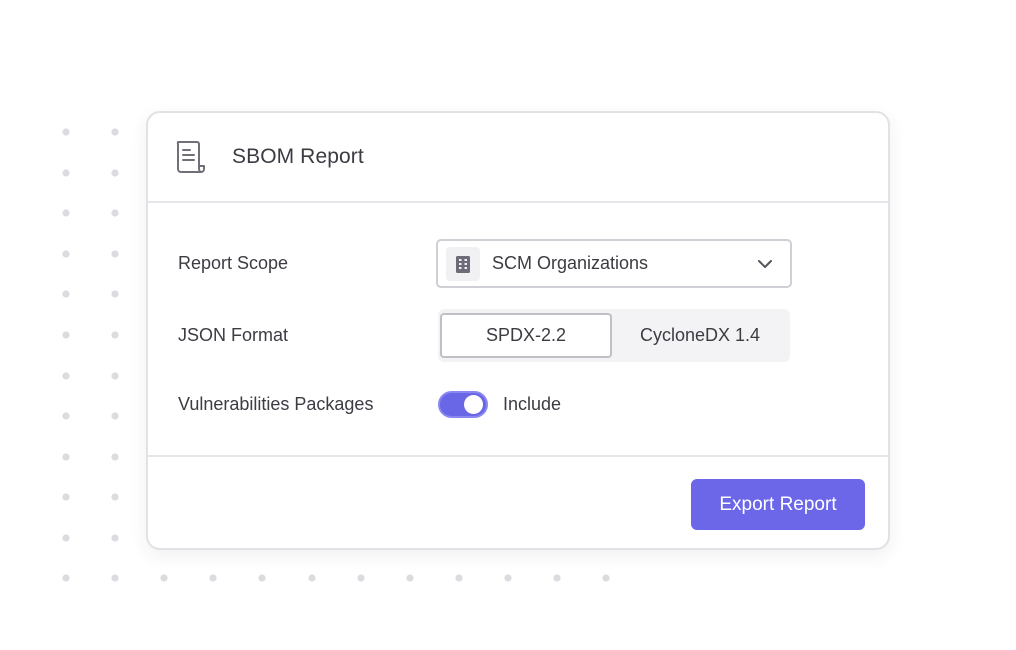  I want to click on document-icon, so click(190, 157).